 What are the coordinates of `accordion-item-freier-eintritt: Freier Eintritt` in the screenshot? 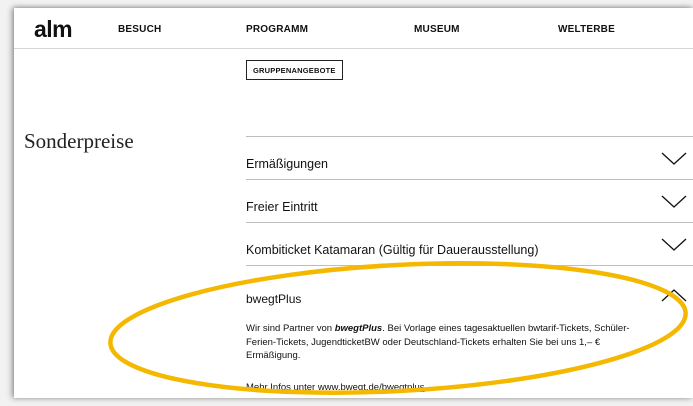 It's located at (469, 200).